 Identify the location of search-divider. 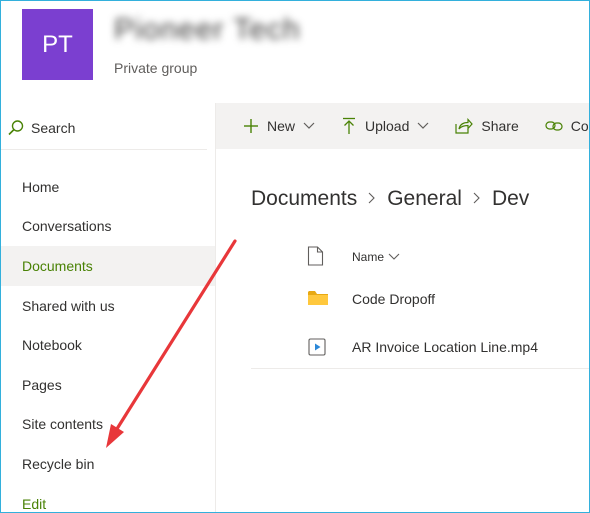
(104, 149).